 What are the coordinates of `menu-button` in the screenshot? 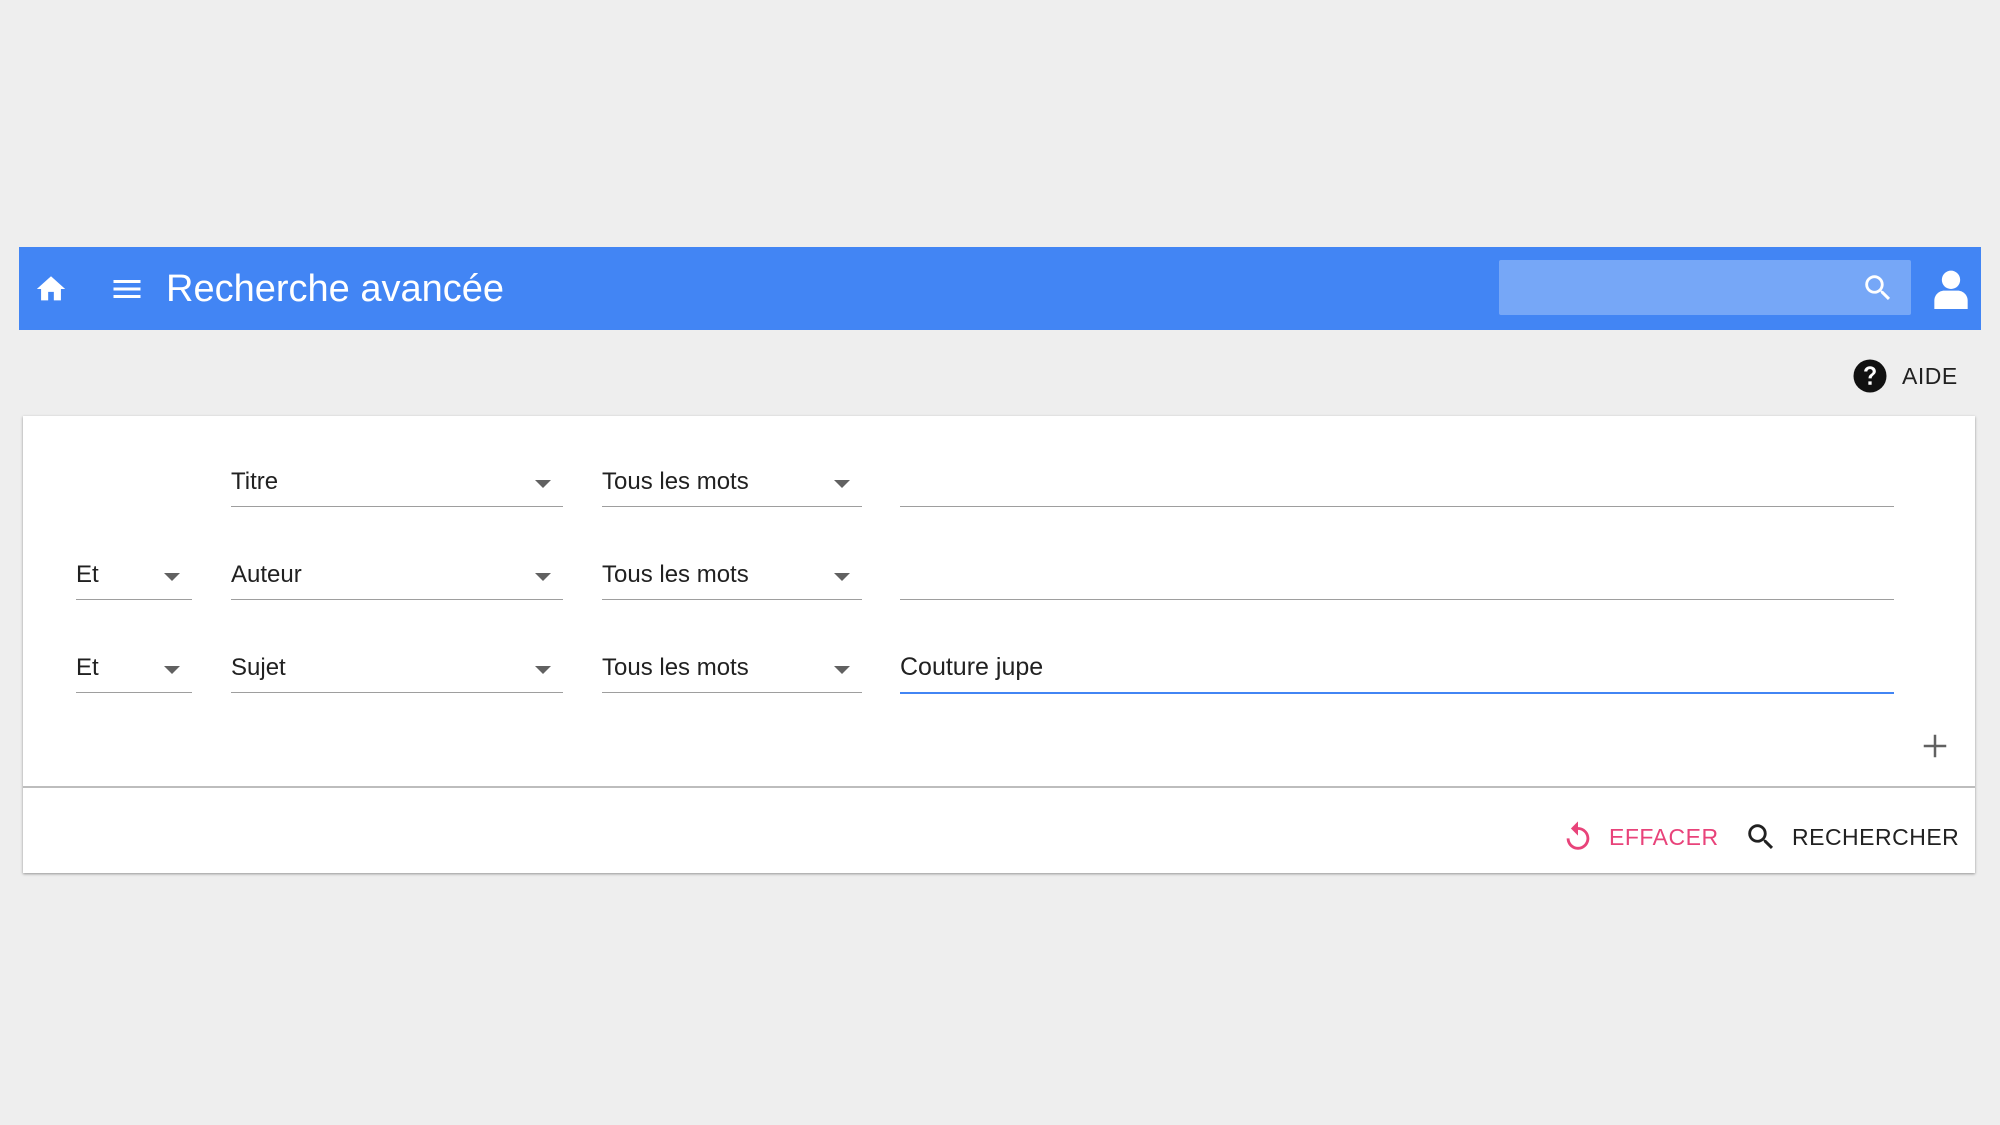 It's located at (127, 289).